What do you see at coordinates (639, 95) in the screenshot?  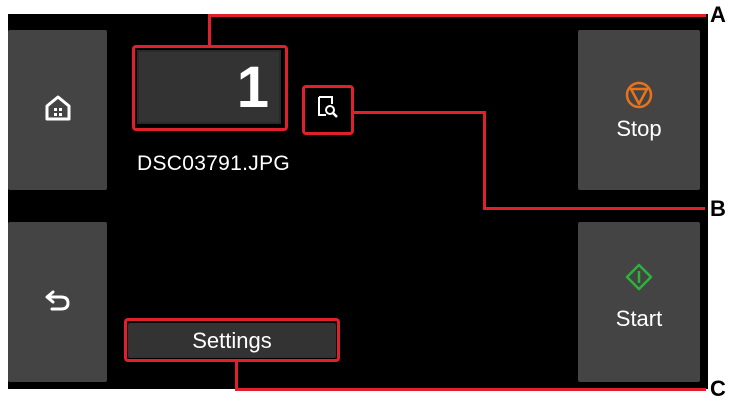 I see `stop-icon` at bounding box center [639, 95].